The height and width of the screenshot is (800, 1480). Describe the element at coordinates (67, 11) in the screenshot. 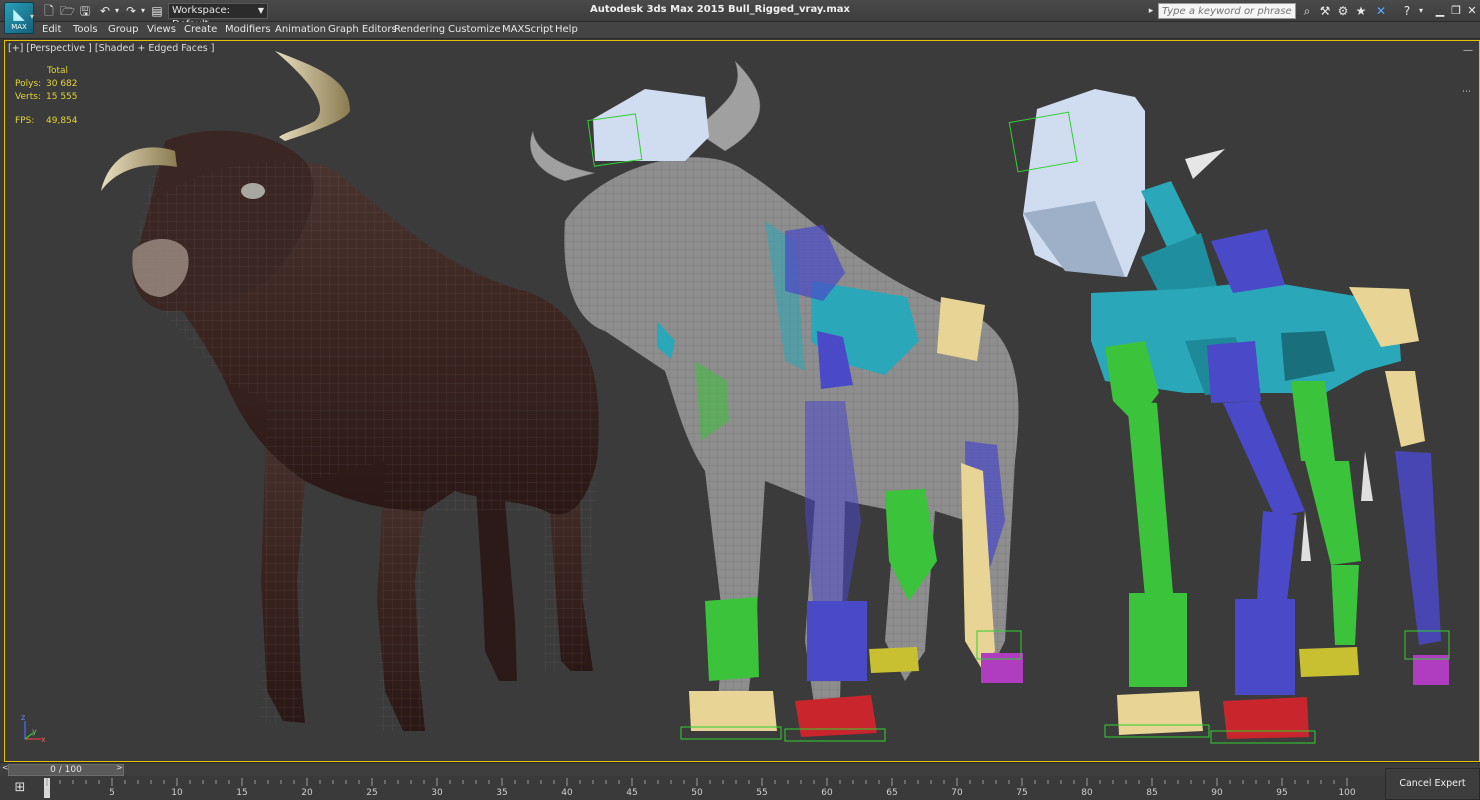

I see `open-file-icon: 🗁` at that location.